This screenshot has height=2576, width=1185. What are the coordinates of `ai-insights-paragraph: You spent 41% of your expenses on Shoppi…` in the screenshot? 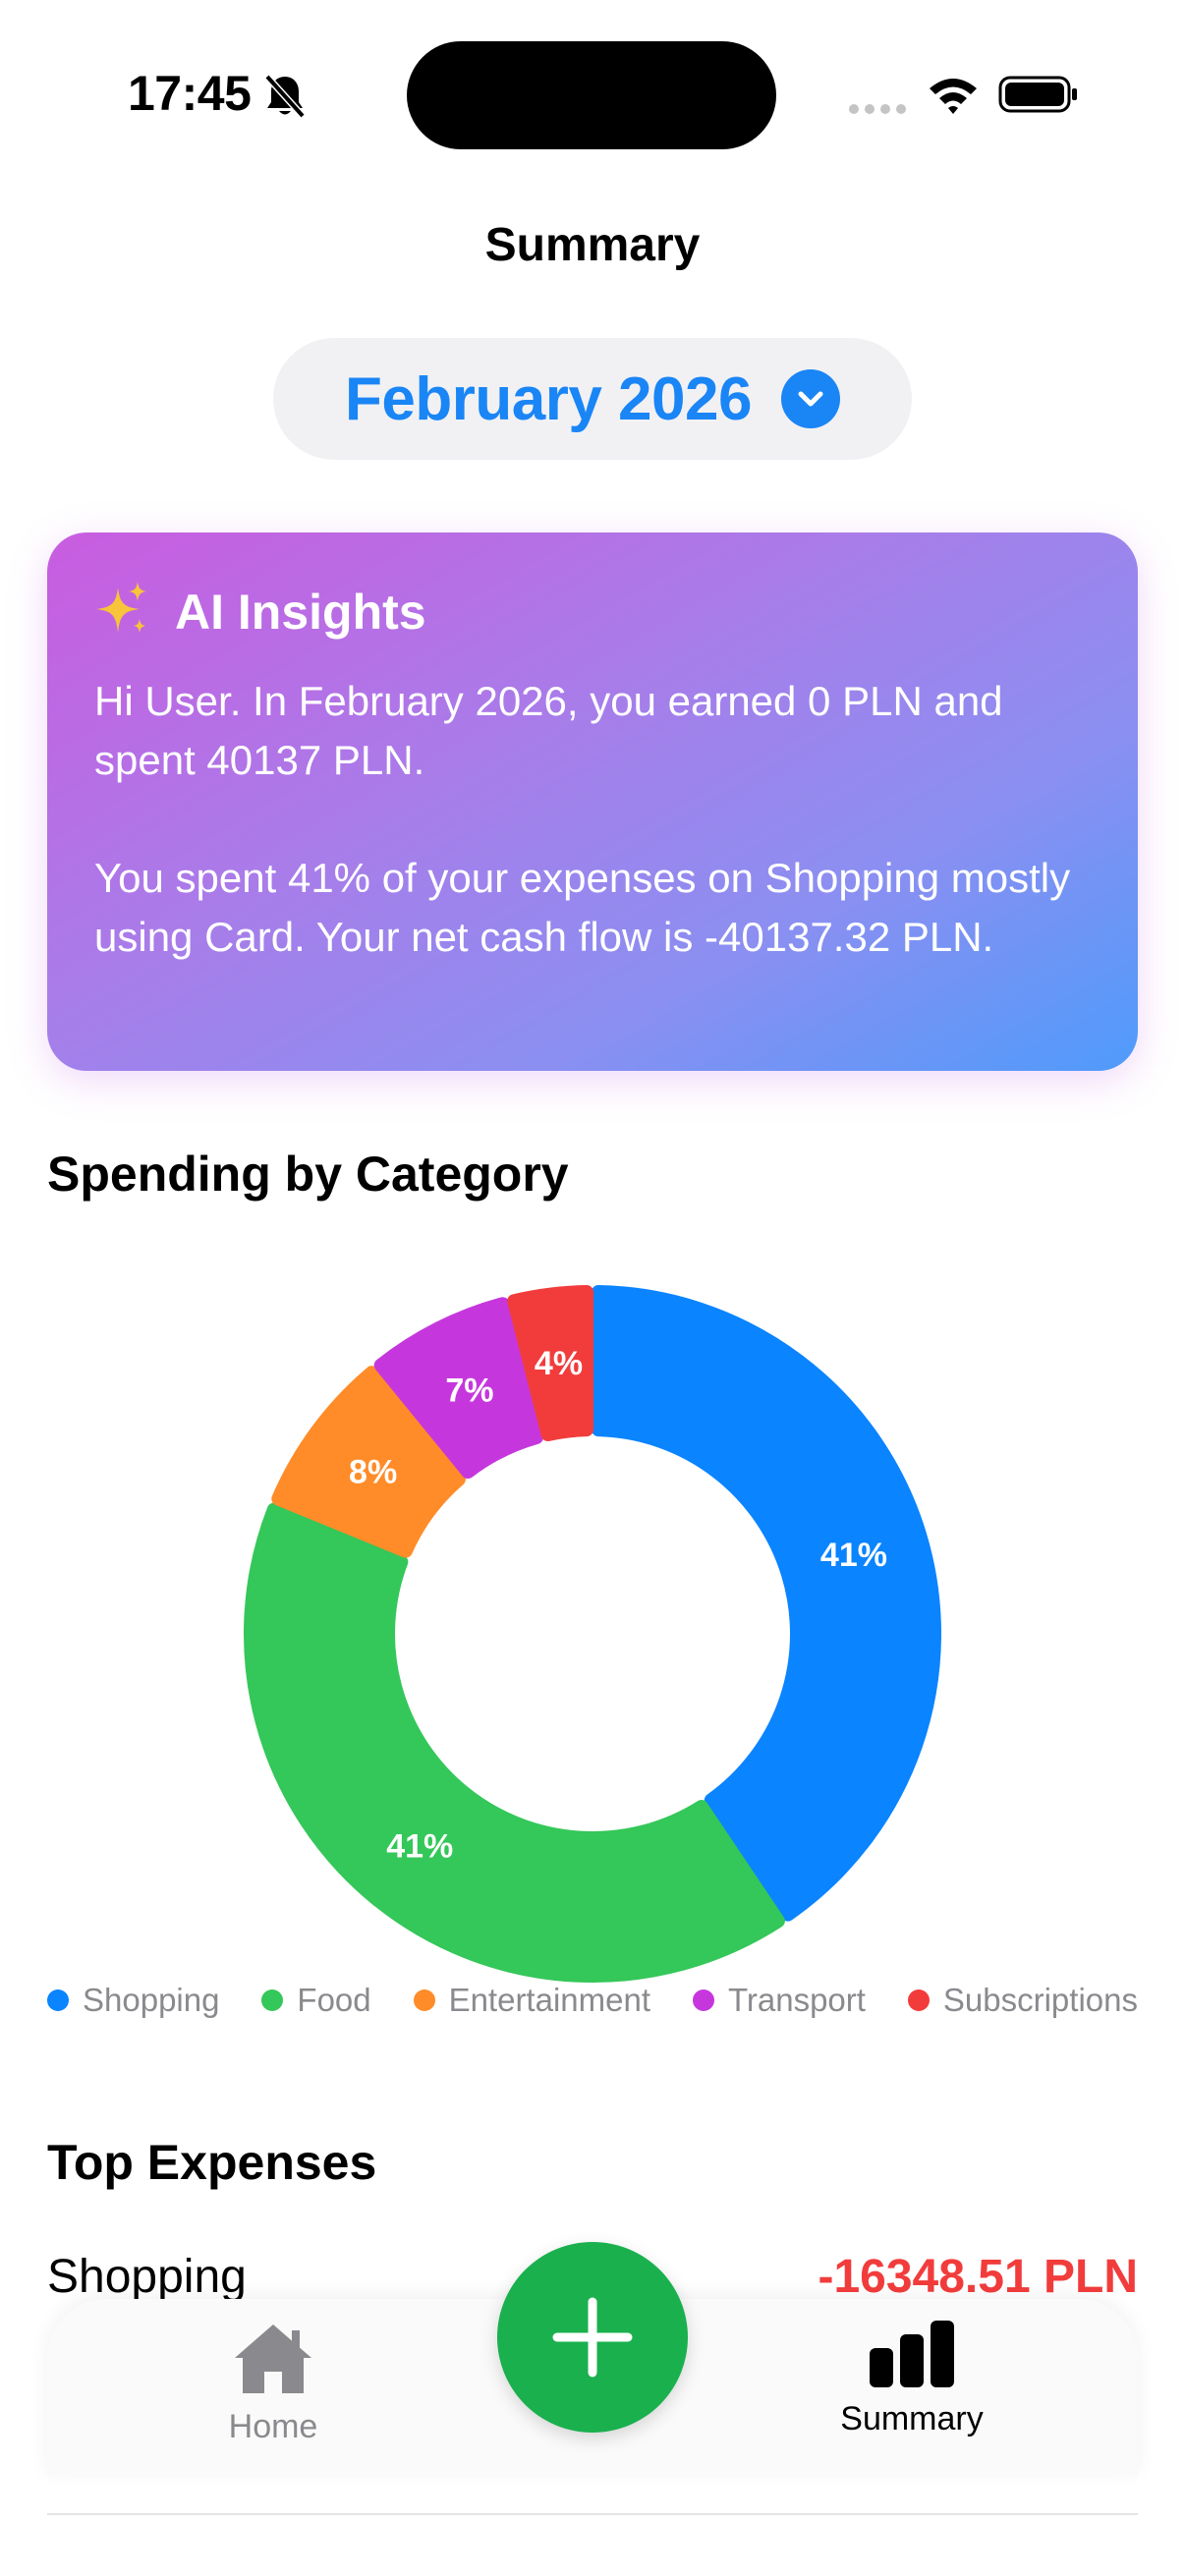 It's located at (583, 907).